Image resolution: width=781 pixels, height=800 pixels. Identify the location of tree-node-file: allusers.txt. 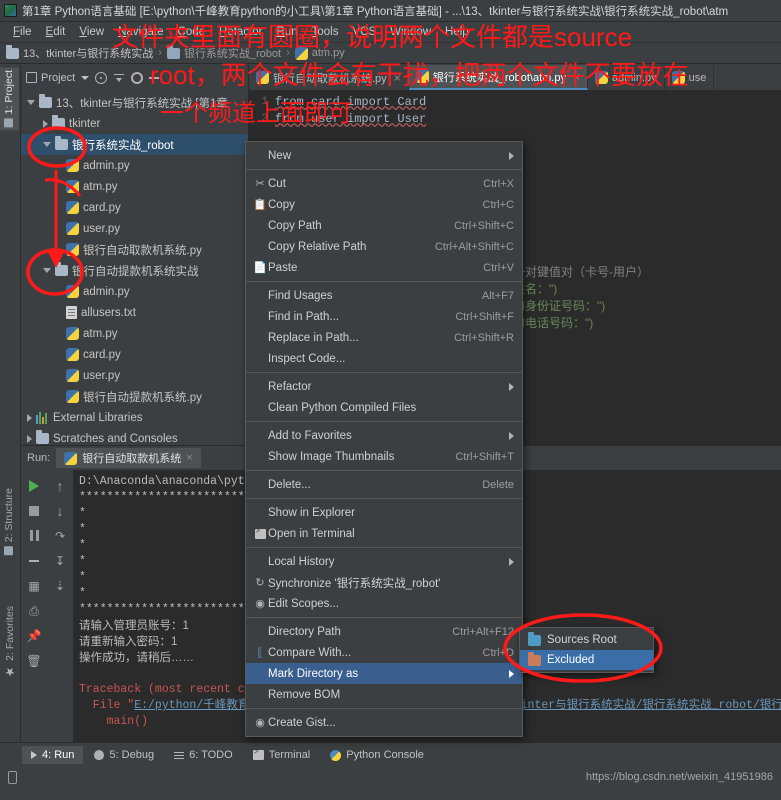
(134, 312).